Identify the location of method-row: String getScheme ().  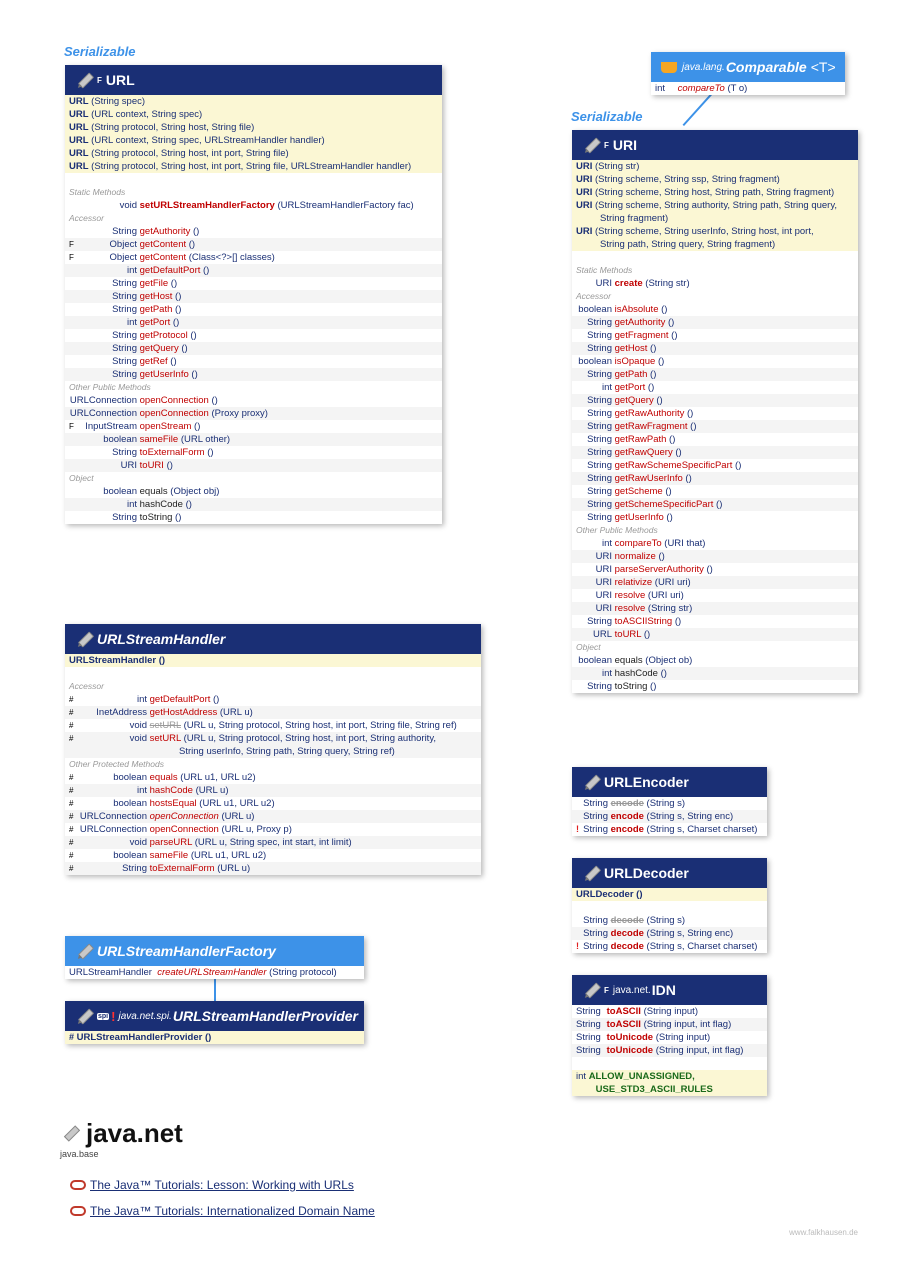
(715, 491).